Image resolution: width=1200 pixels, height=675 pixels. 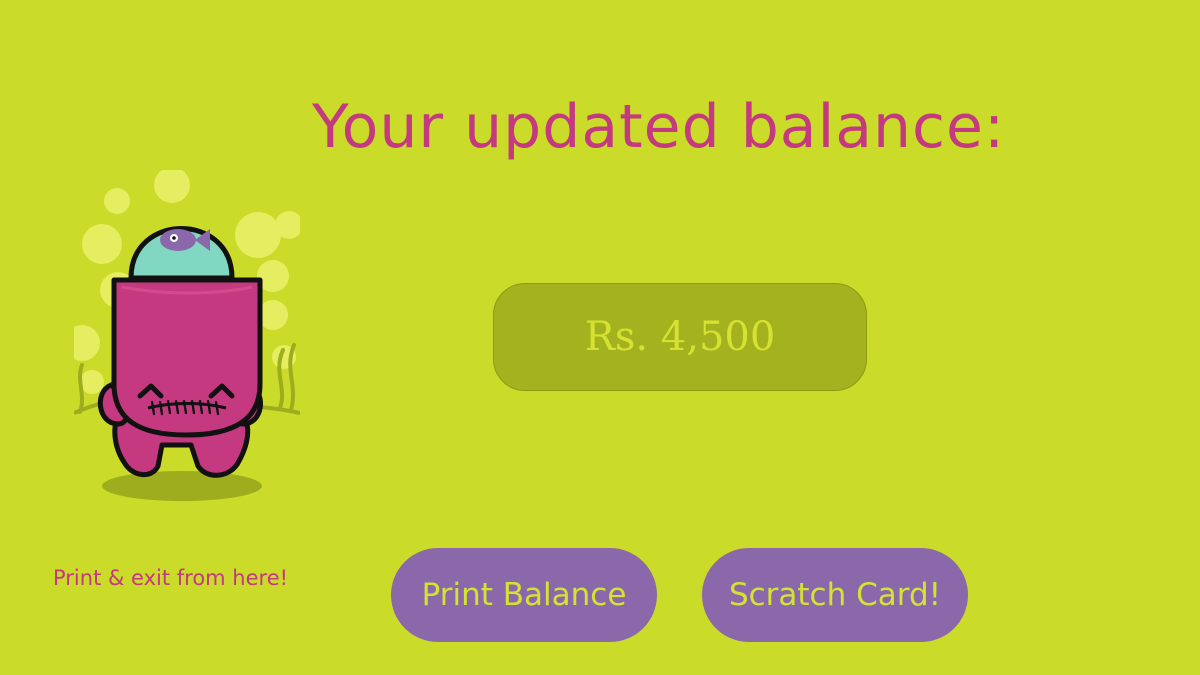 I want to click on page-title: Your updated balance:, so click(x=659, y=127).